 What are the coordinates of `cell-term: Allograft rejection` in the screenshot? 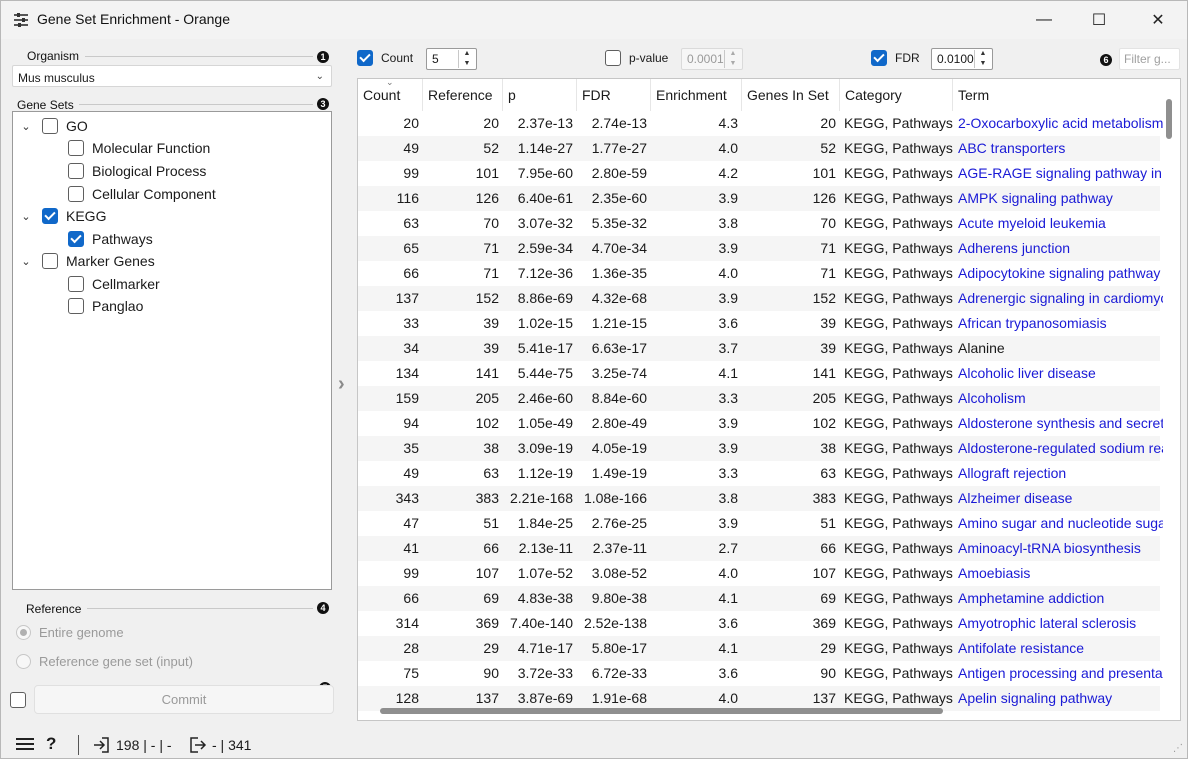 It's located at (1058, 473).